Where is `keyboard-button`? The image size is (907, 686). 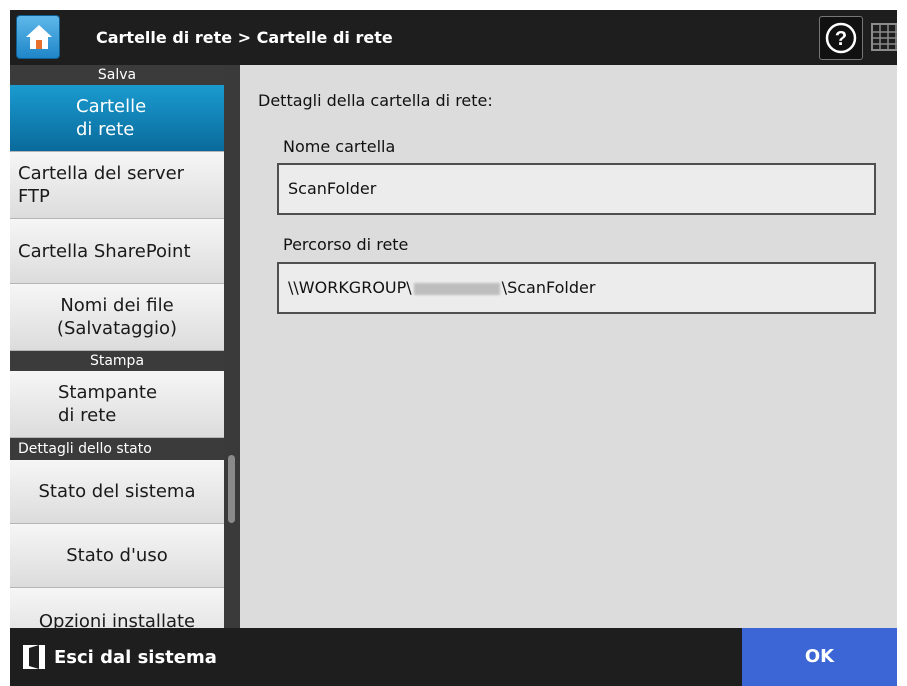
keyboard-button is located at coordinates (883, 38).